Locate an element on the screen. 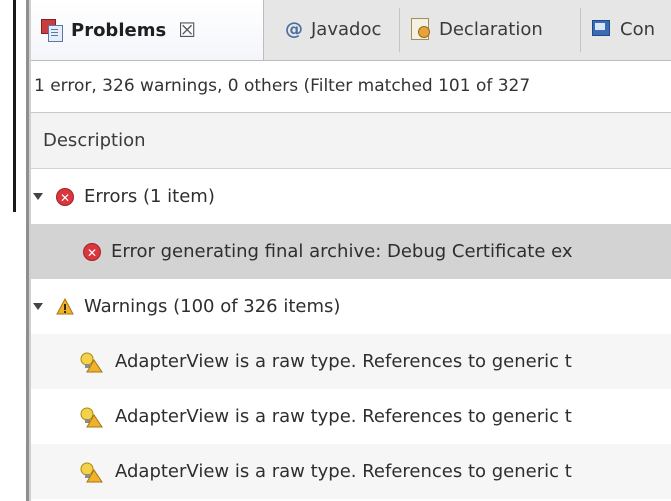 This screenshot has height=501, width=671. tab-javadoc: @ Javadoc is located at coordinates (322, 29).